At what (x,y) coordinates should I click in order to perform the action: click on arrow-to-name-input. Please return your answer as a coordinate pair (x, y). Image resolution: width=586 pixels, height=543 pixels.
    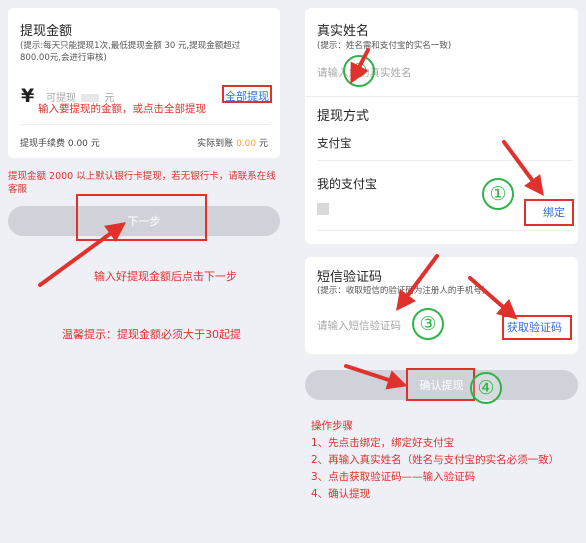
    Looking at the image, I should click on (360, 66).